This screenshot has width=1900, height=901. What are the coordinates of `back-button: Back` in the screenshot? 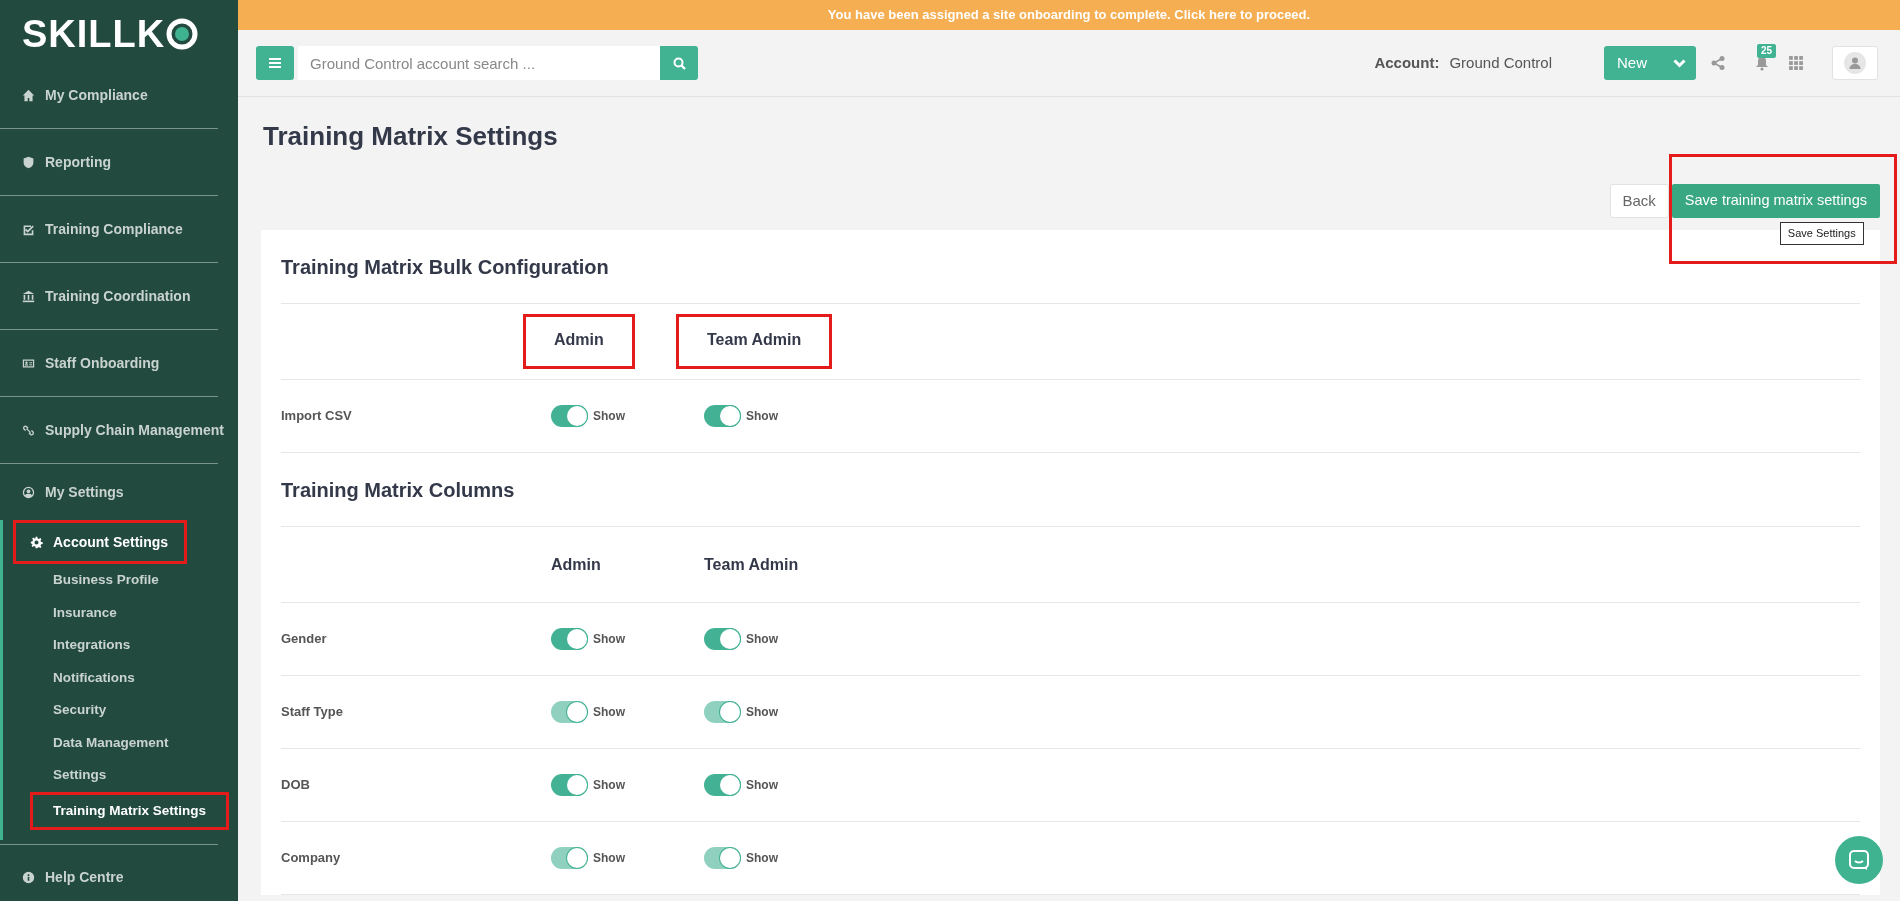 It's located at (1639, 201).